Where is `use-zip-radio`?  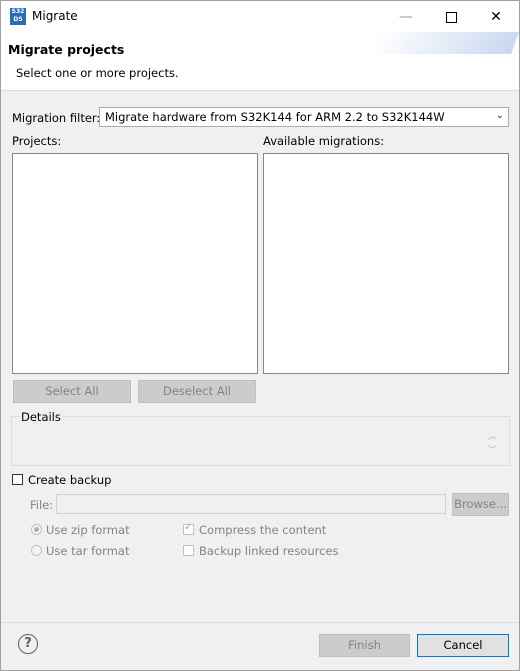 use-zip-radio is located at coordinates (36, 529).